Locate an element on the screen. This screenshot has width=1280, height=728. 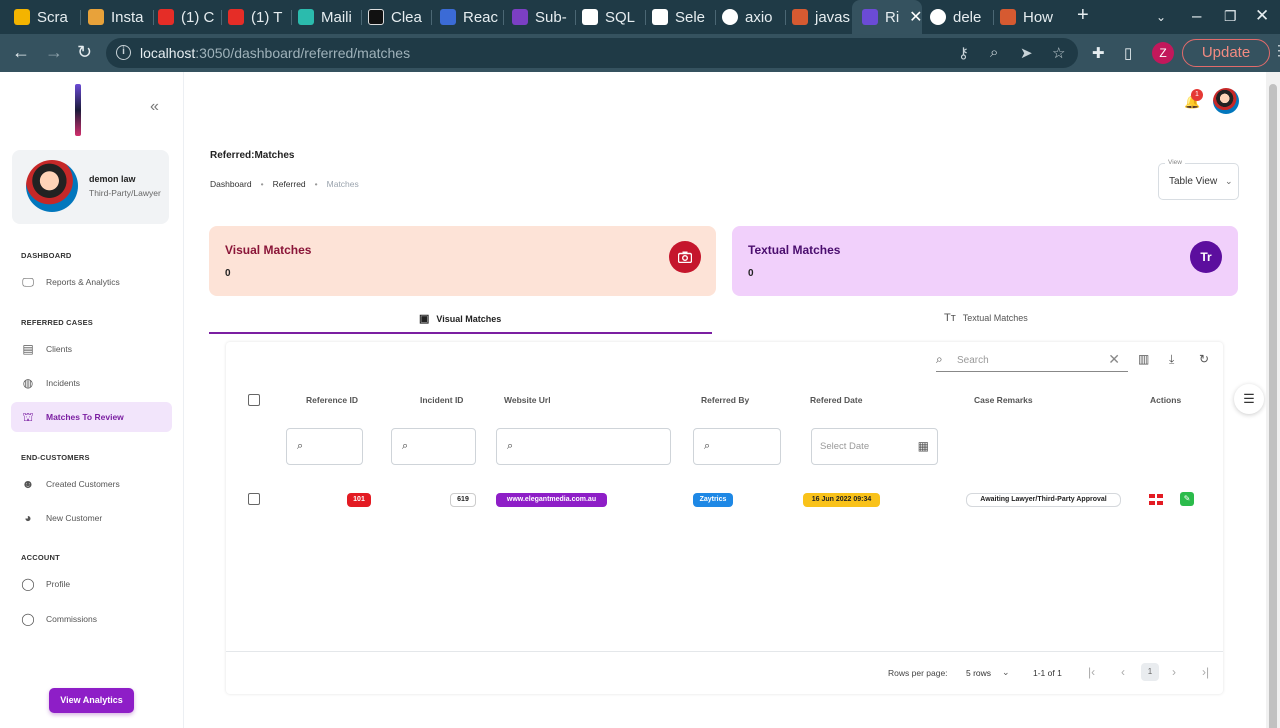
columns-icon: ▥ is located at coordinates (1143, 359).